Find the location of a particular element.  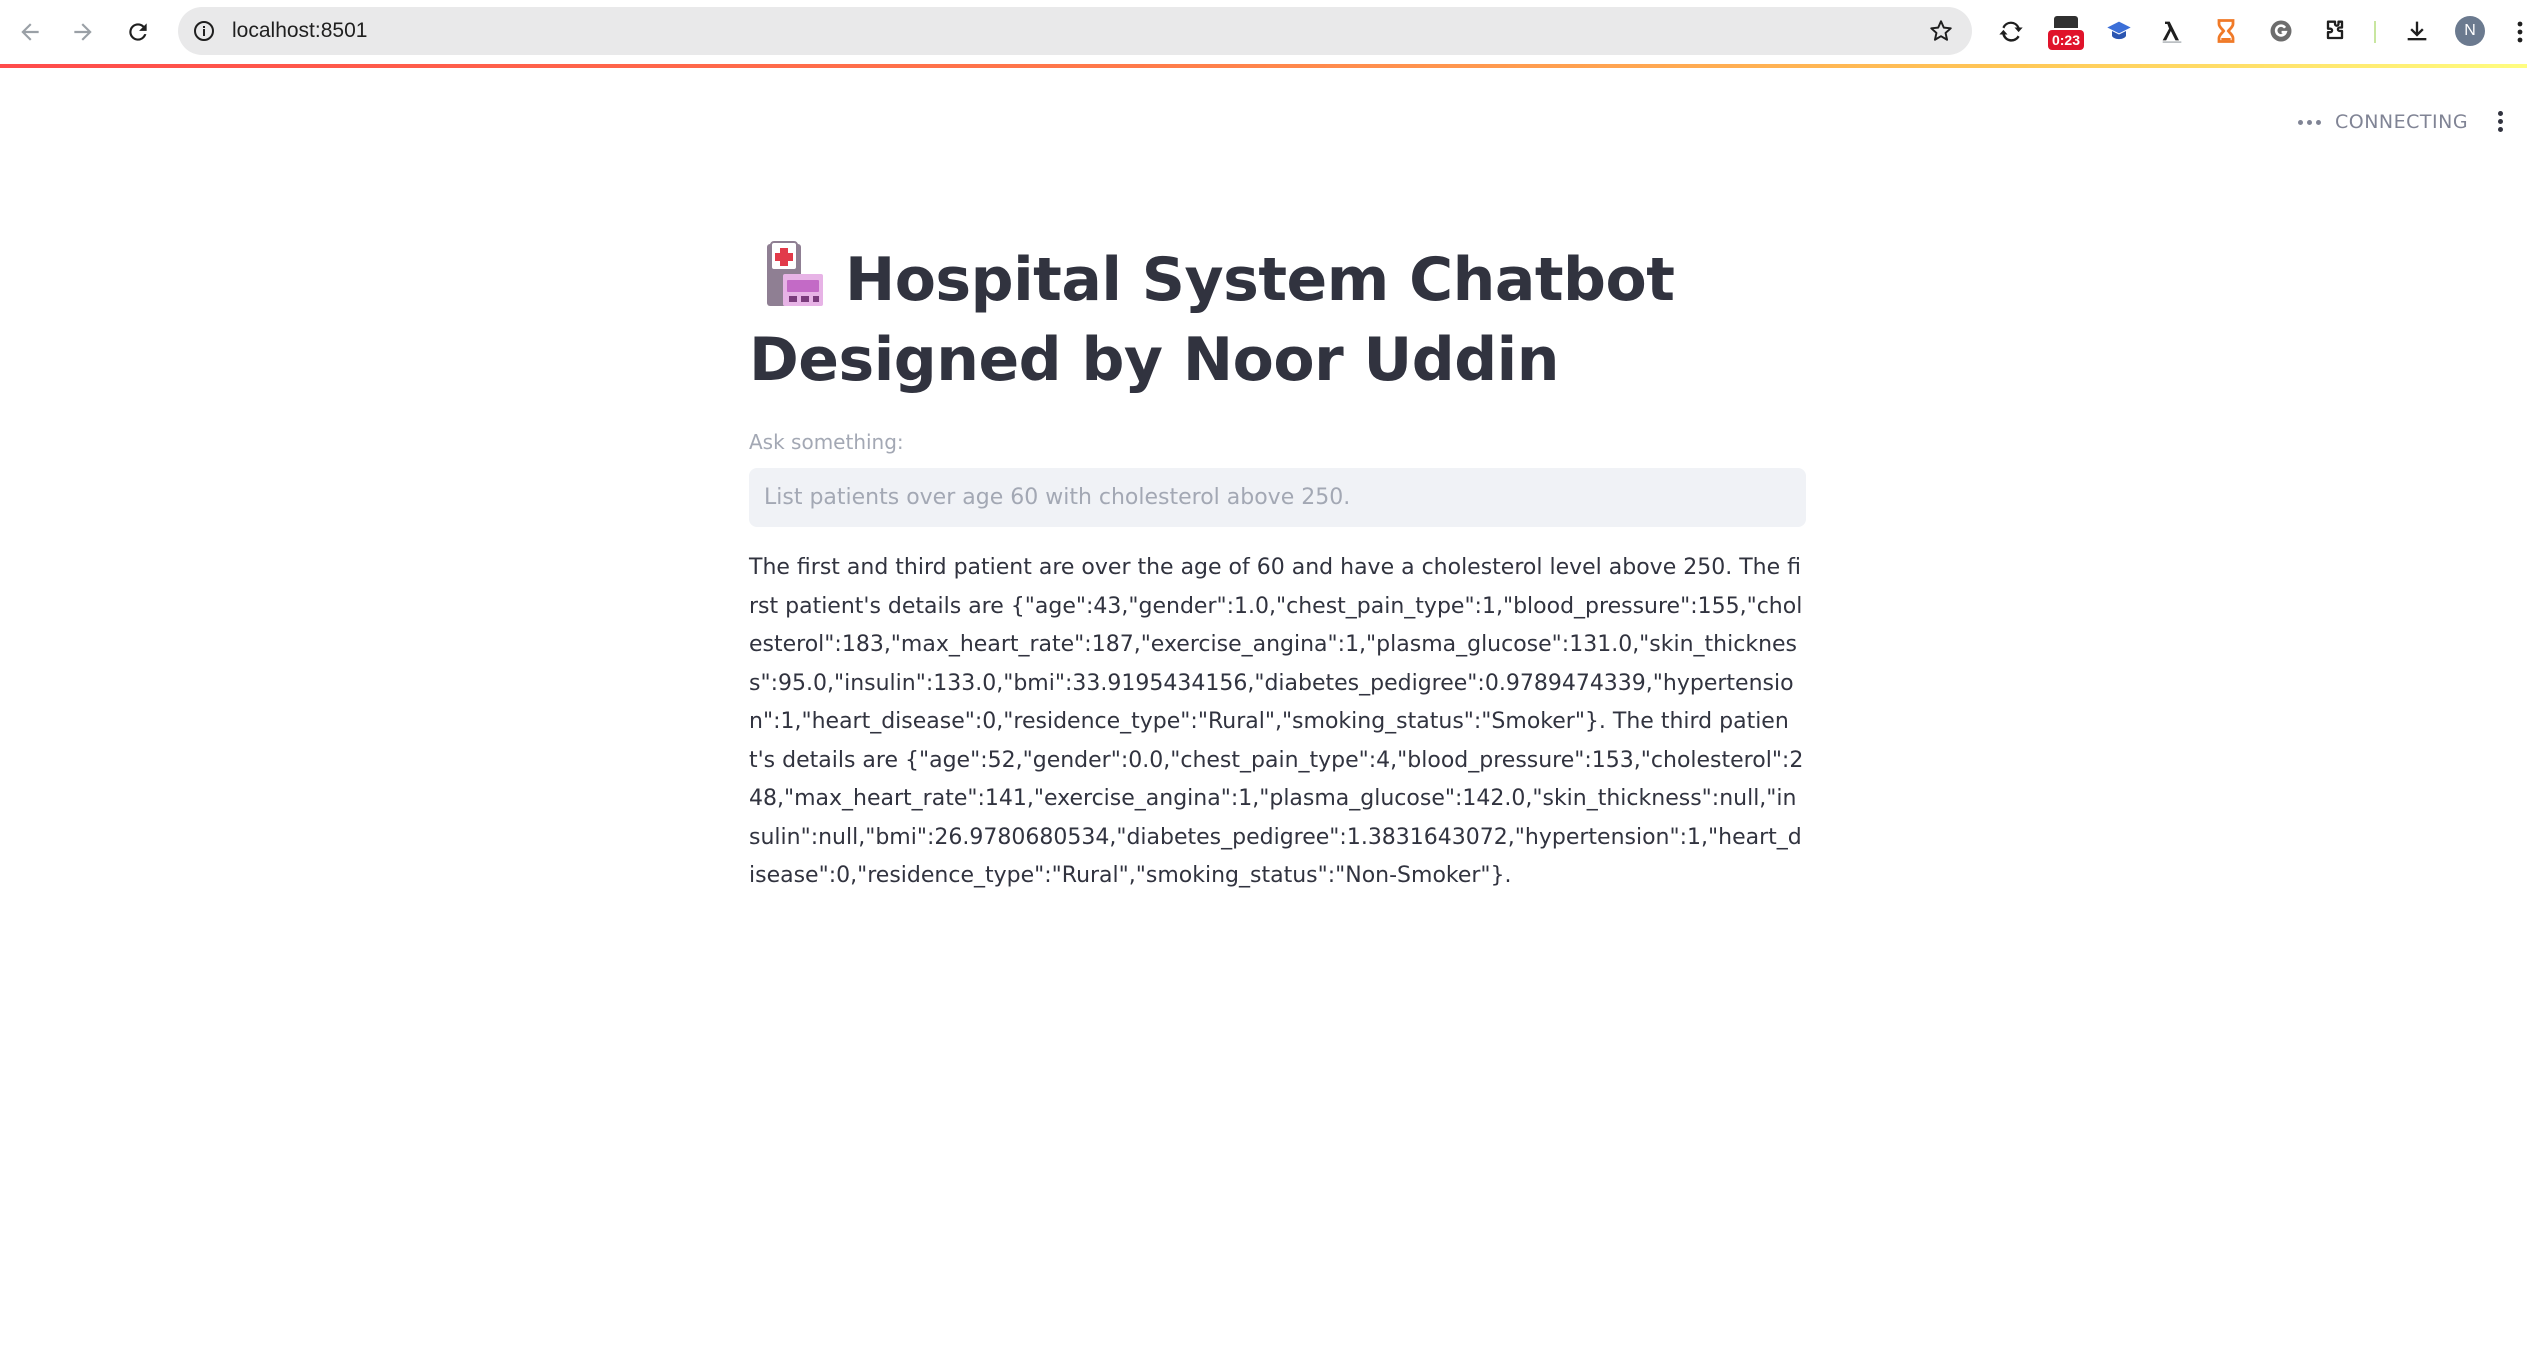

hospital-icon is located at coordinates (795, 273).